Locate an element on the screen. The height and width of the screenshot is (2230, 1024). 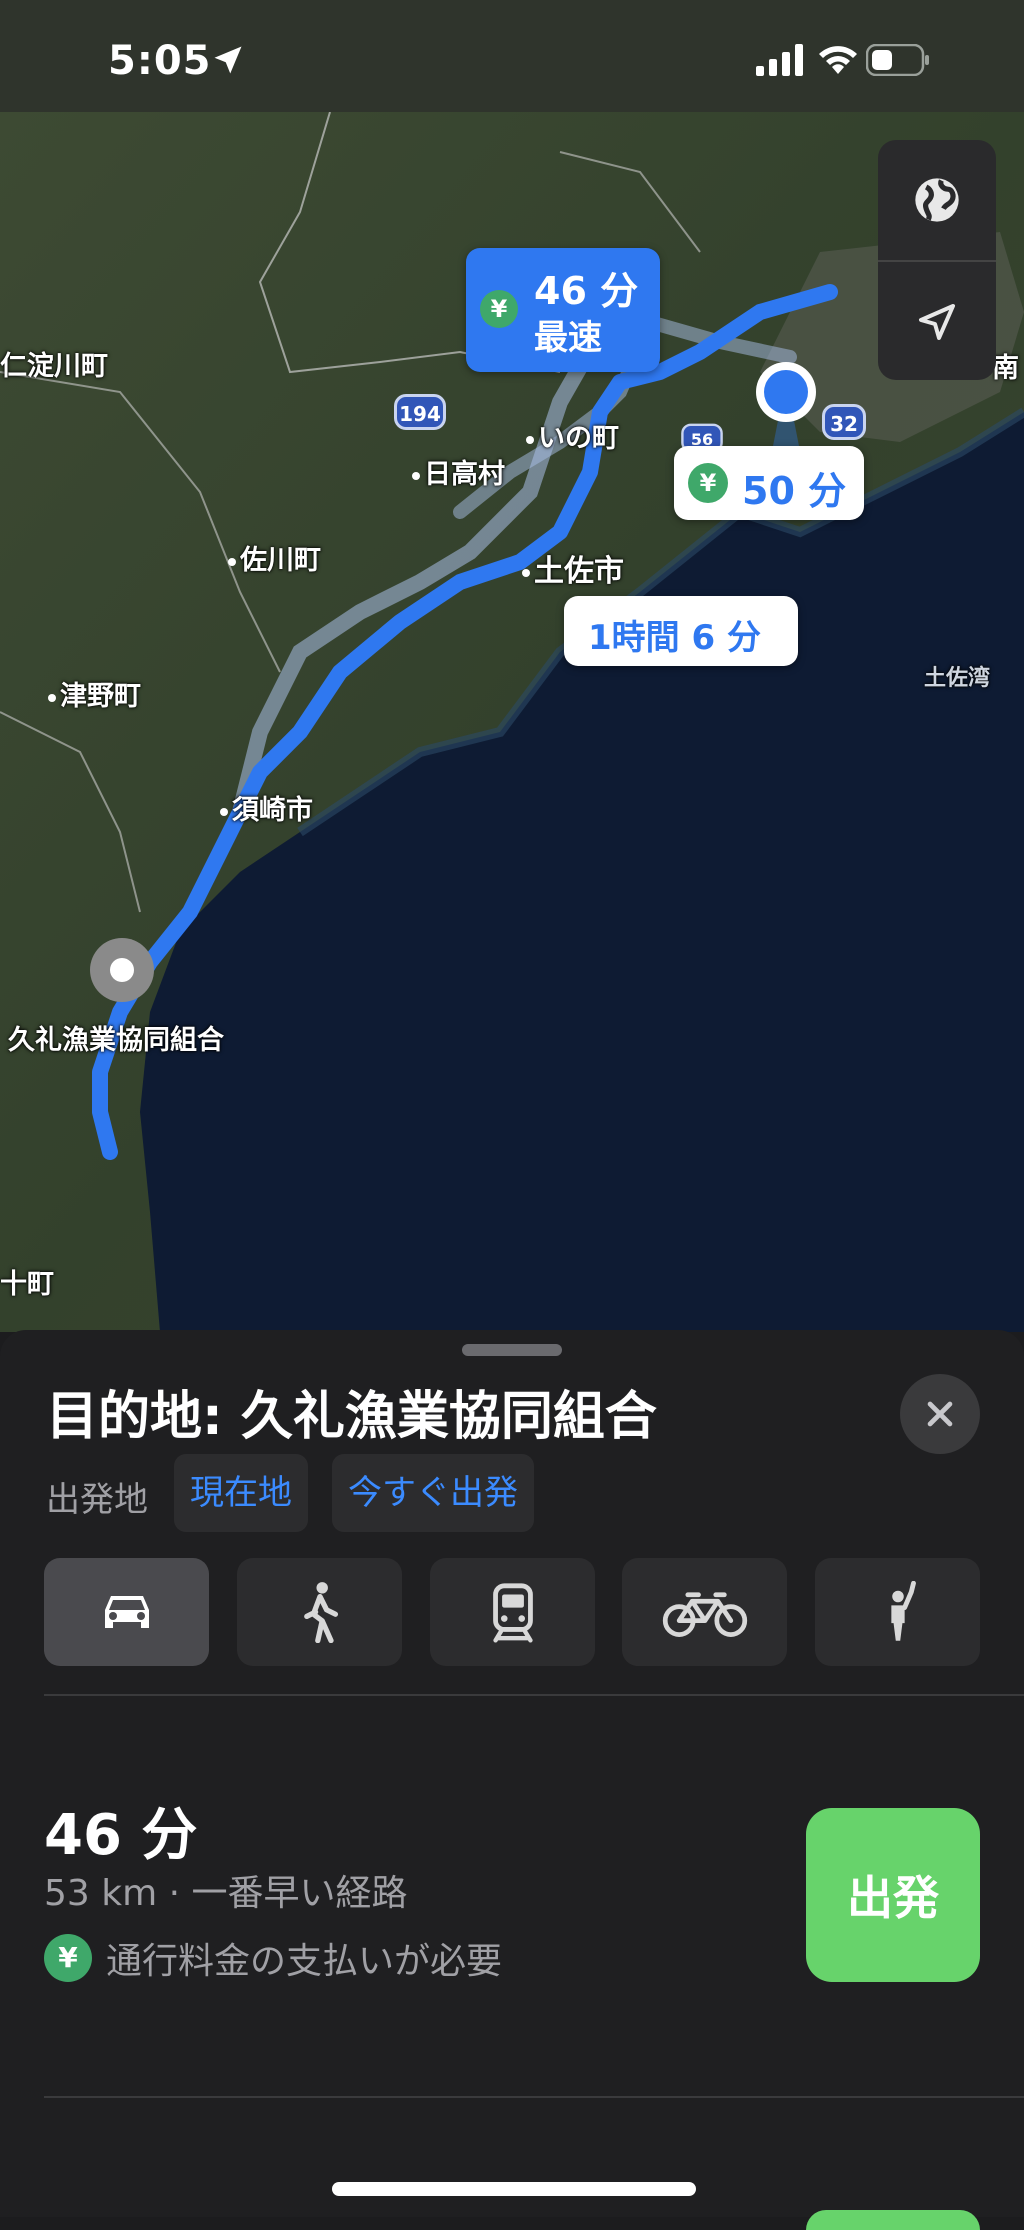
battery-icon is located at coordinates (897, 60).